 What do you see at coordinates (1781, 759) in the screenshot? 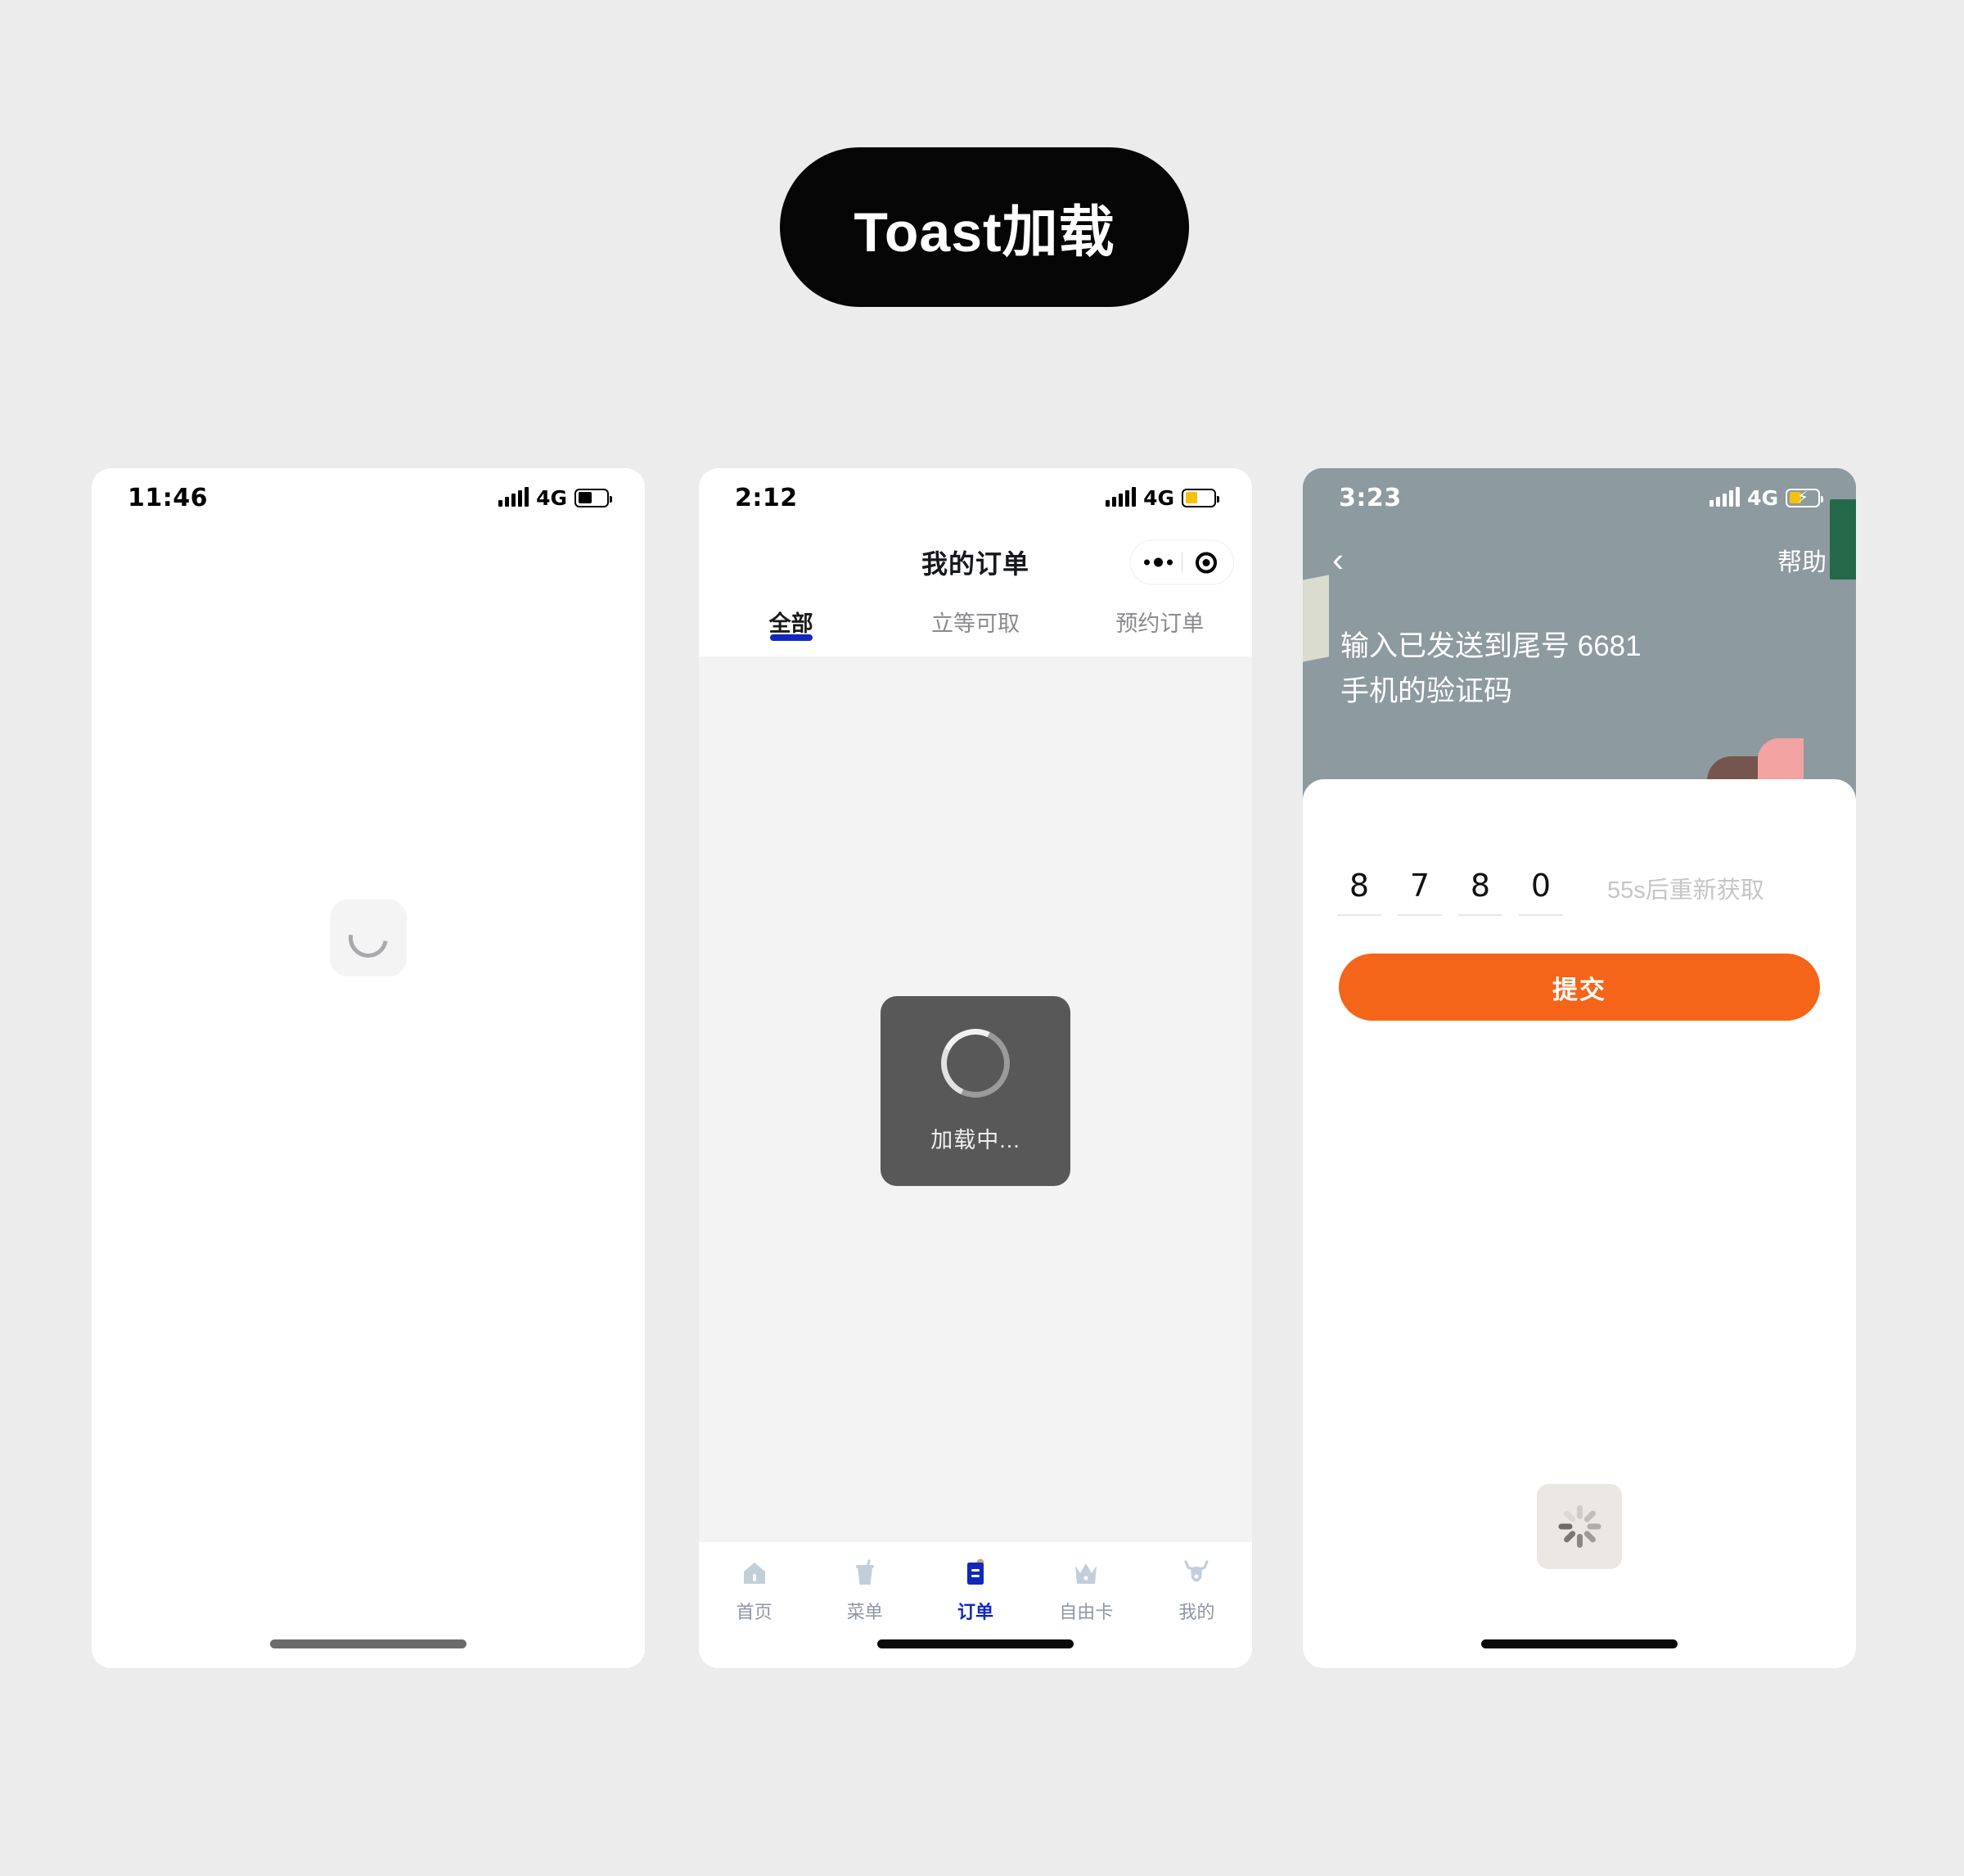
I see `decor-pink-shape` at bounding box center [1781, 759].